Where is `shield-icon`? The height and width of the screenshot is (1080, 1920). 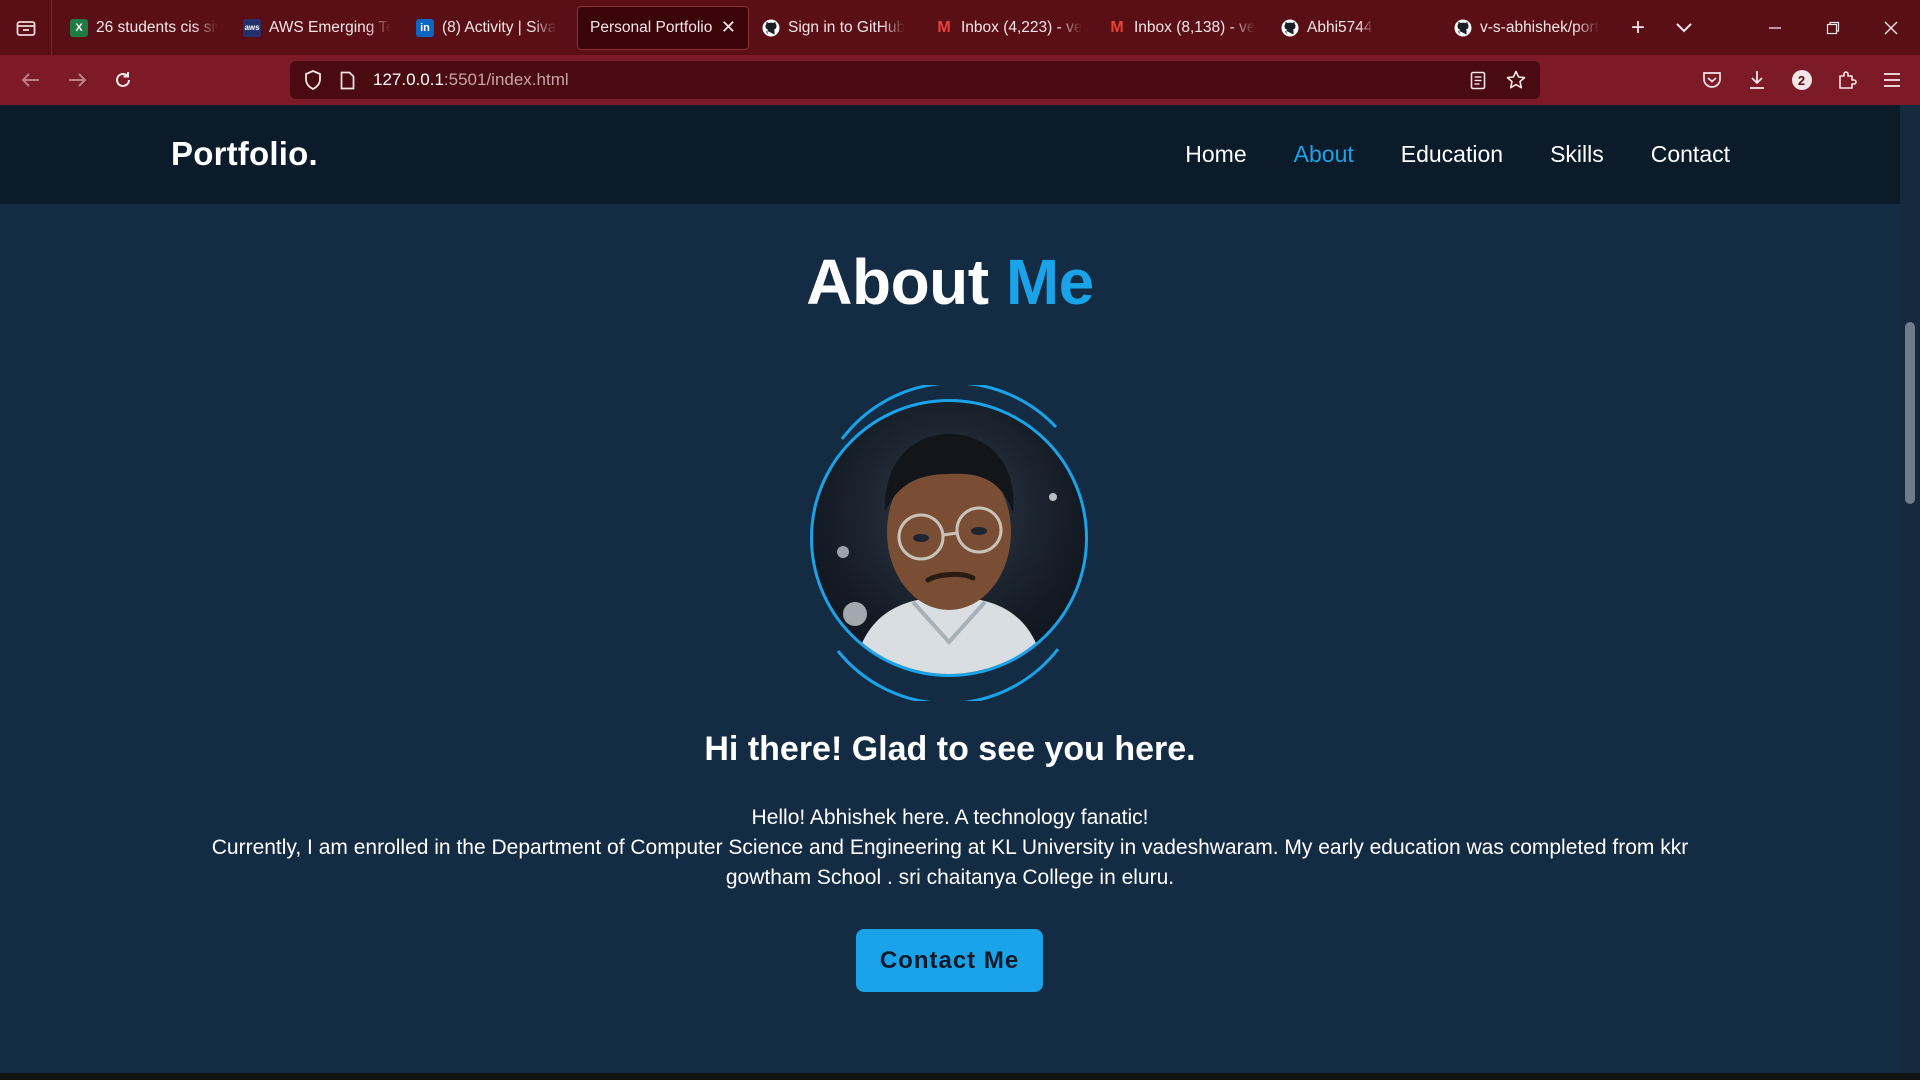 shield-icon is located at coordinates (313, 80).